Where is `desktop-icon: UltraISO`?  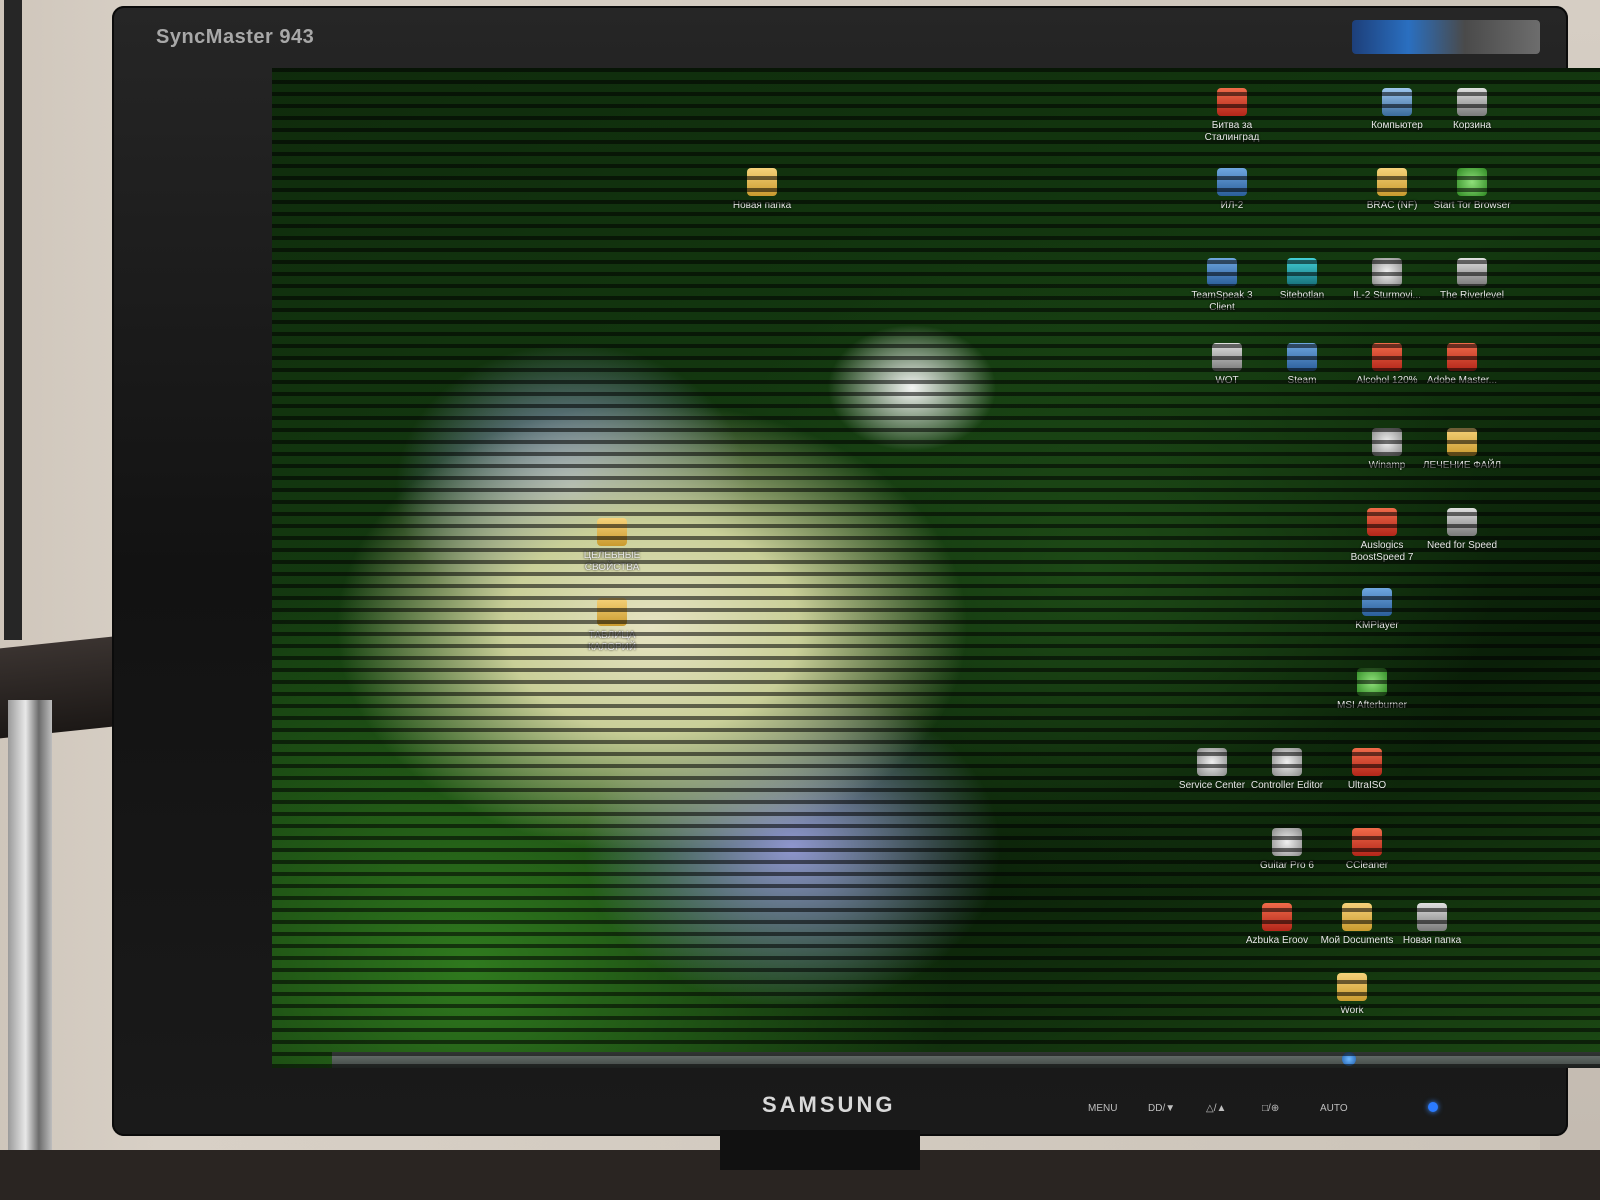 desktop-icon: UltraISO is located at coordinates (1367, 770).